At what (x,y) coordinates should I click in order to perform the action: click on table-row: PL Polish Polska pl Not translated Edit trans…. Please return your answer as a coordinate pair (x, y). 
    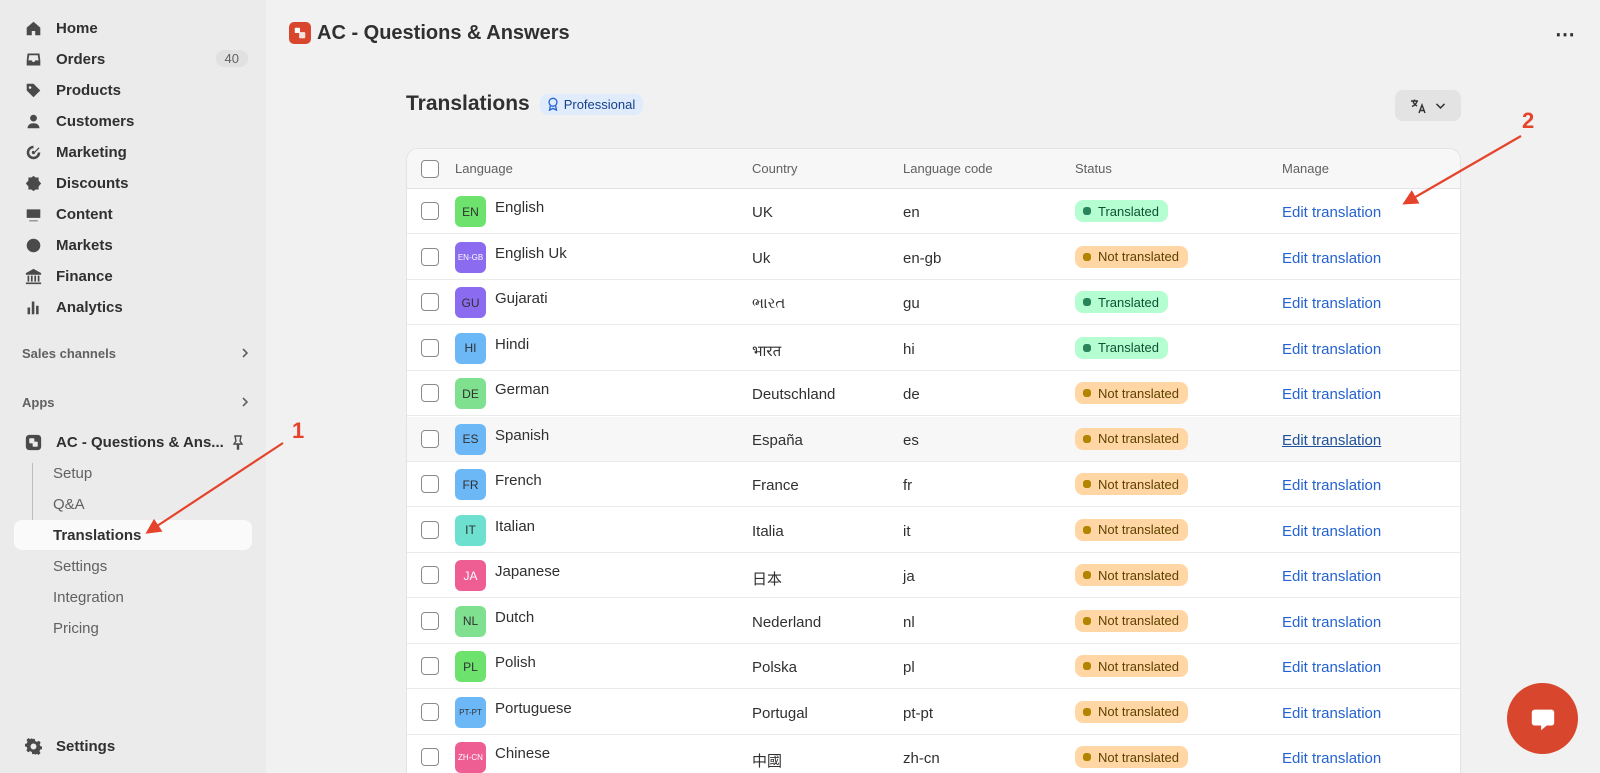
    Looking at the image, I should click on (933, 666).